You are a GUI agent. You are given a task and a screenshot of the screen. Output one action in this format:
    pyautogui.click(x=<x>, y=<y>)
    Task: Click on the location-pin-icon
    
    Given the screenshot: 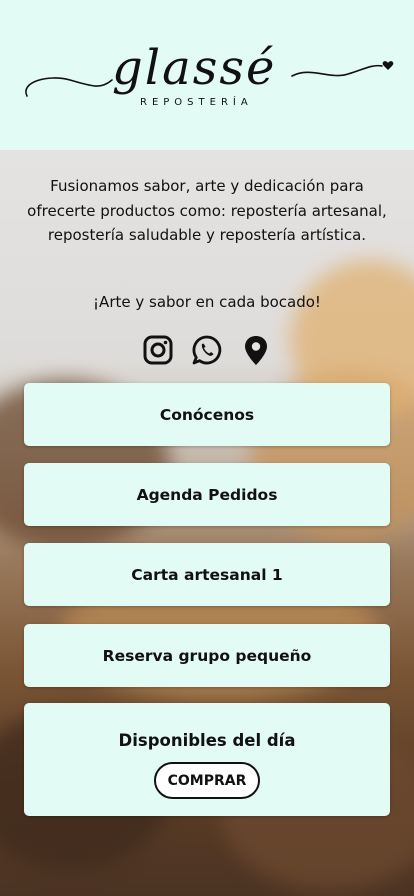 What is the action you would take?
    pyautogui.click(x=256, y=350)
    